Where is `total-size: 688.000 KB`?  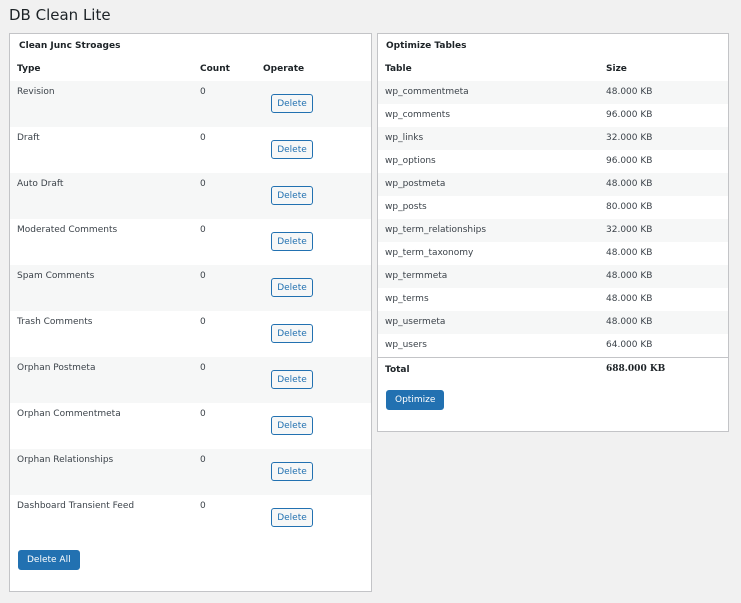
total-size: 688.000 KB is located at coordinates (636, 369).